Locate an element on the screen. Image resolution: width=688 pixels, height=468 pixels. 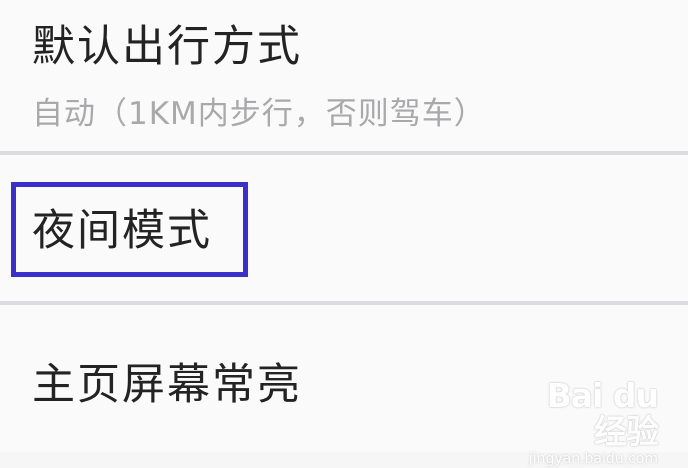
setting-value: 自动（1KM内步行，否则驾车） is located at coordinates (259, 114).